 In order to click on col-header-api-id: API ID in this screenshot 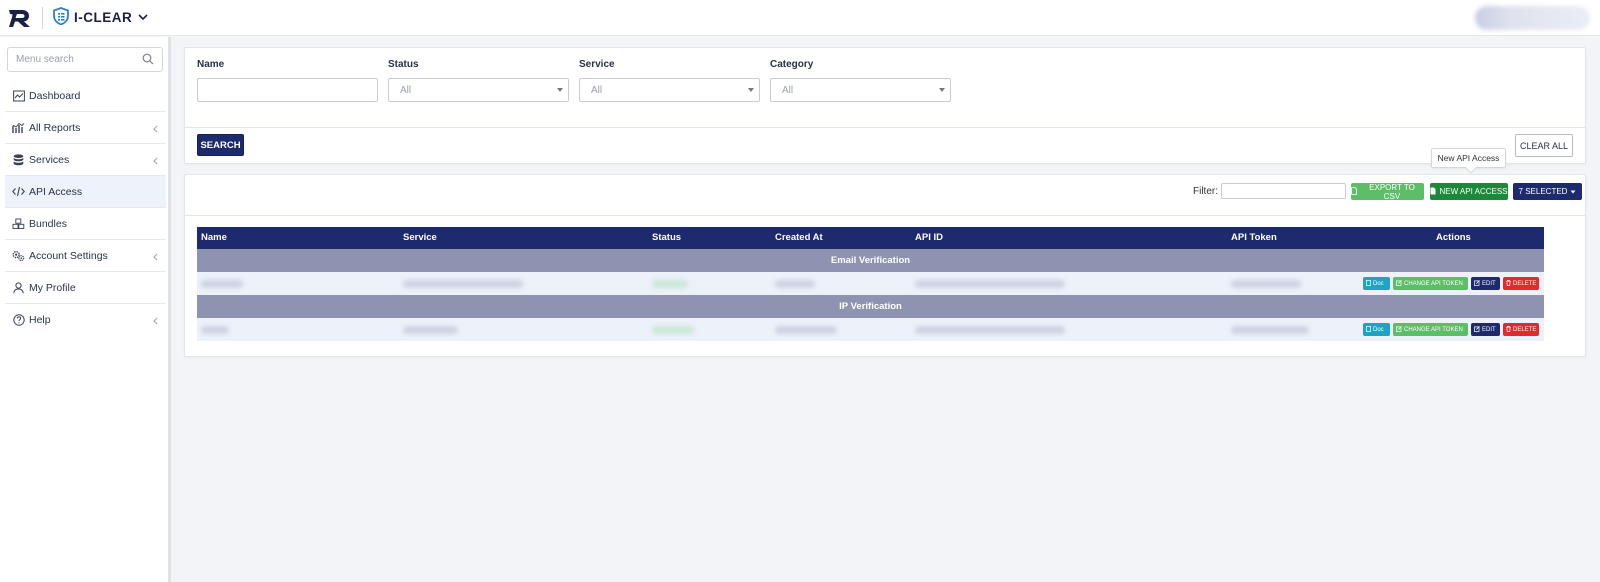, I will do `click(929, 237)`.